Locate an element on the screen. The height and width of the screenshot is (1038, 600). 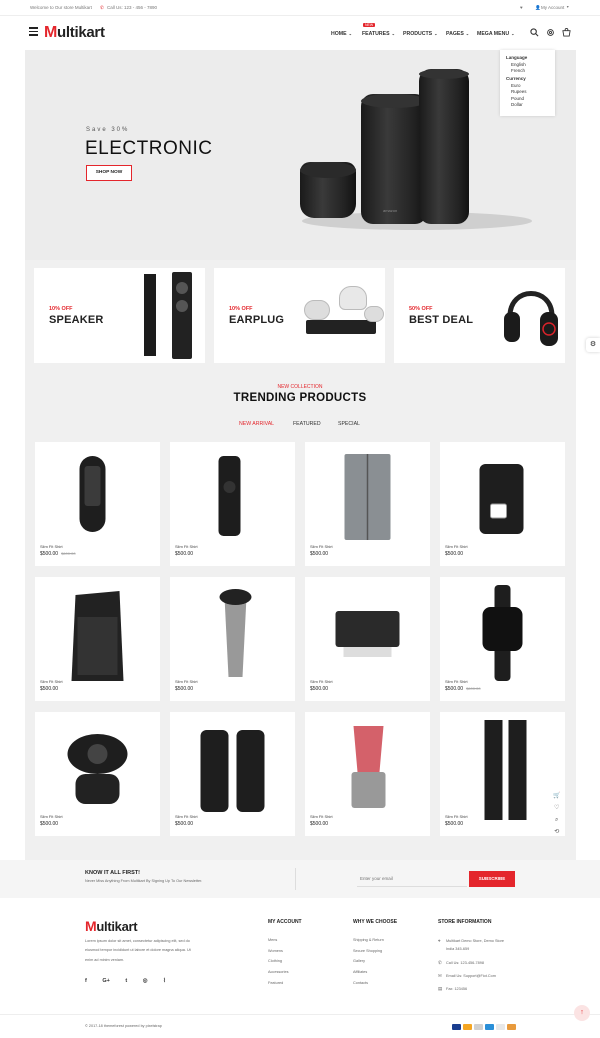
footer-logo: Multikart is located at coordinates (111, 926).